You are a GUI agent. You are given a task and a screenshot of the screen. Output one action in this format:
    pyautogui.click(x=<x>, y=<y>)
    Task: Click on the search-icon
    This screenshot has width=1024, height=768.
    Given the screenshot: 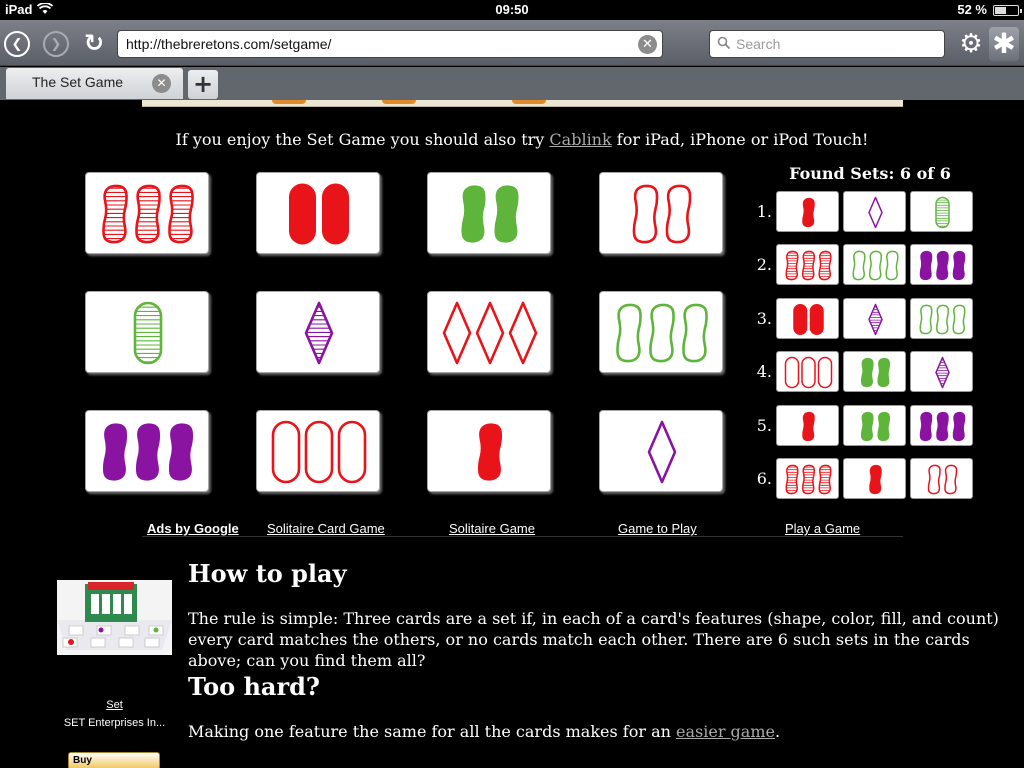 What is the action you would take?
    pyautogui.click(x=724, y=43)
    